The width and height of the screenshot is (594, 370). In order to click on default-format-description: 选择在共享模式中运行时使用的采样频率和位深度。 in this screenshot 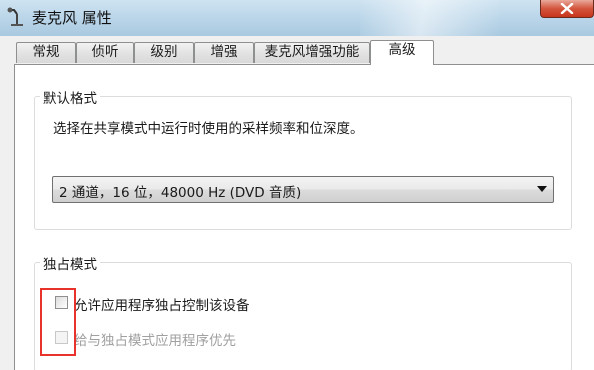, I will do `click(208, 129)`.